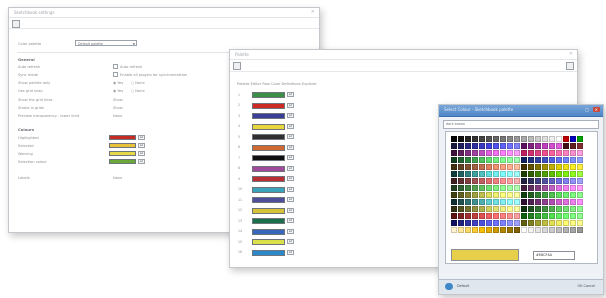 Image resolution: width=606 pixels, height=298 pixels. Describe the element at coordinates (586, 286) in the screenshot. I see `picker-footer-buttons: OK Cancel` at that location.